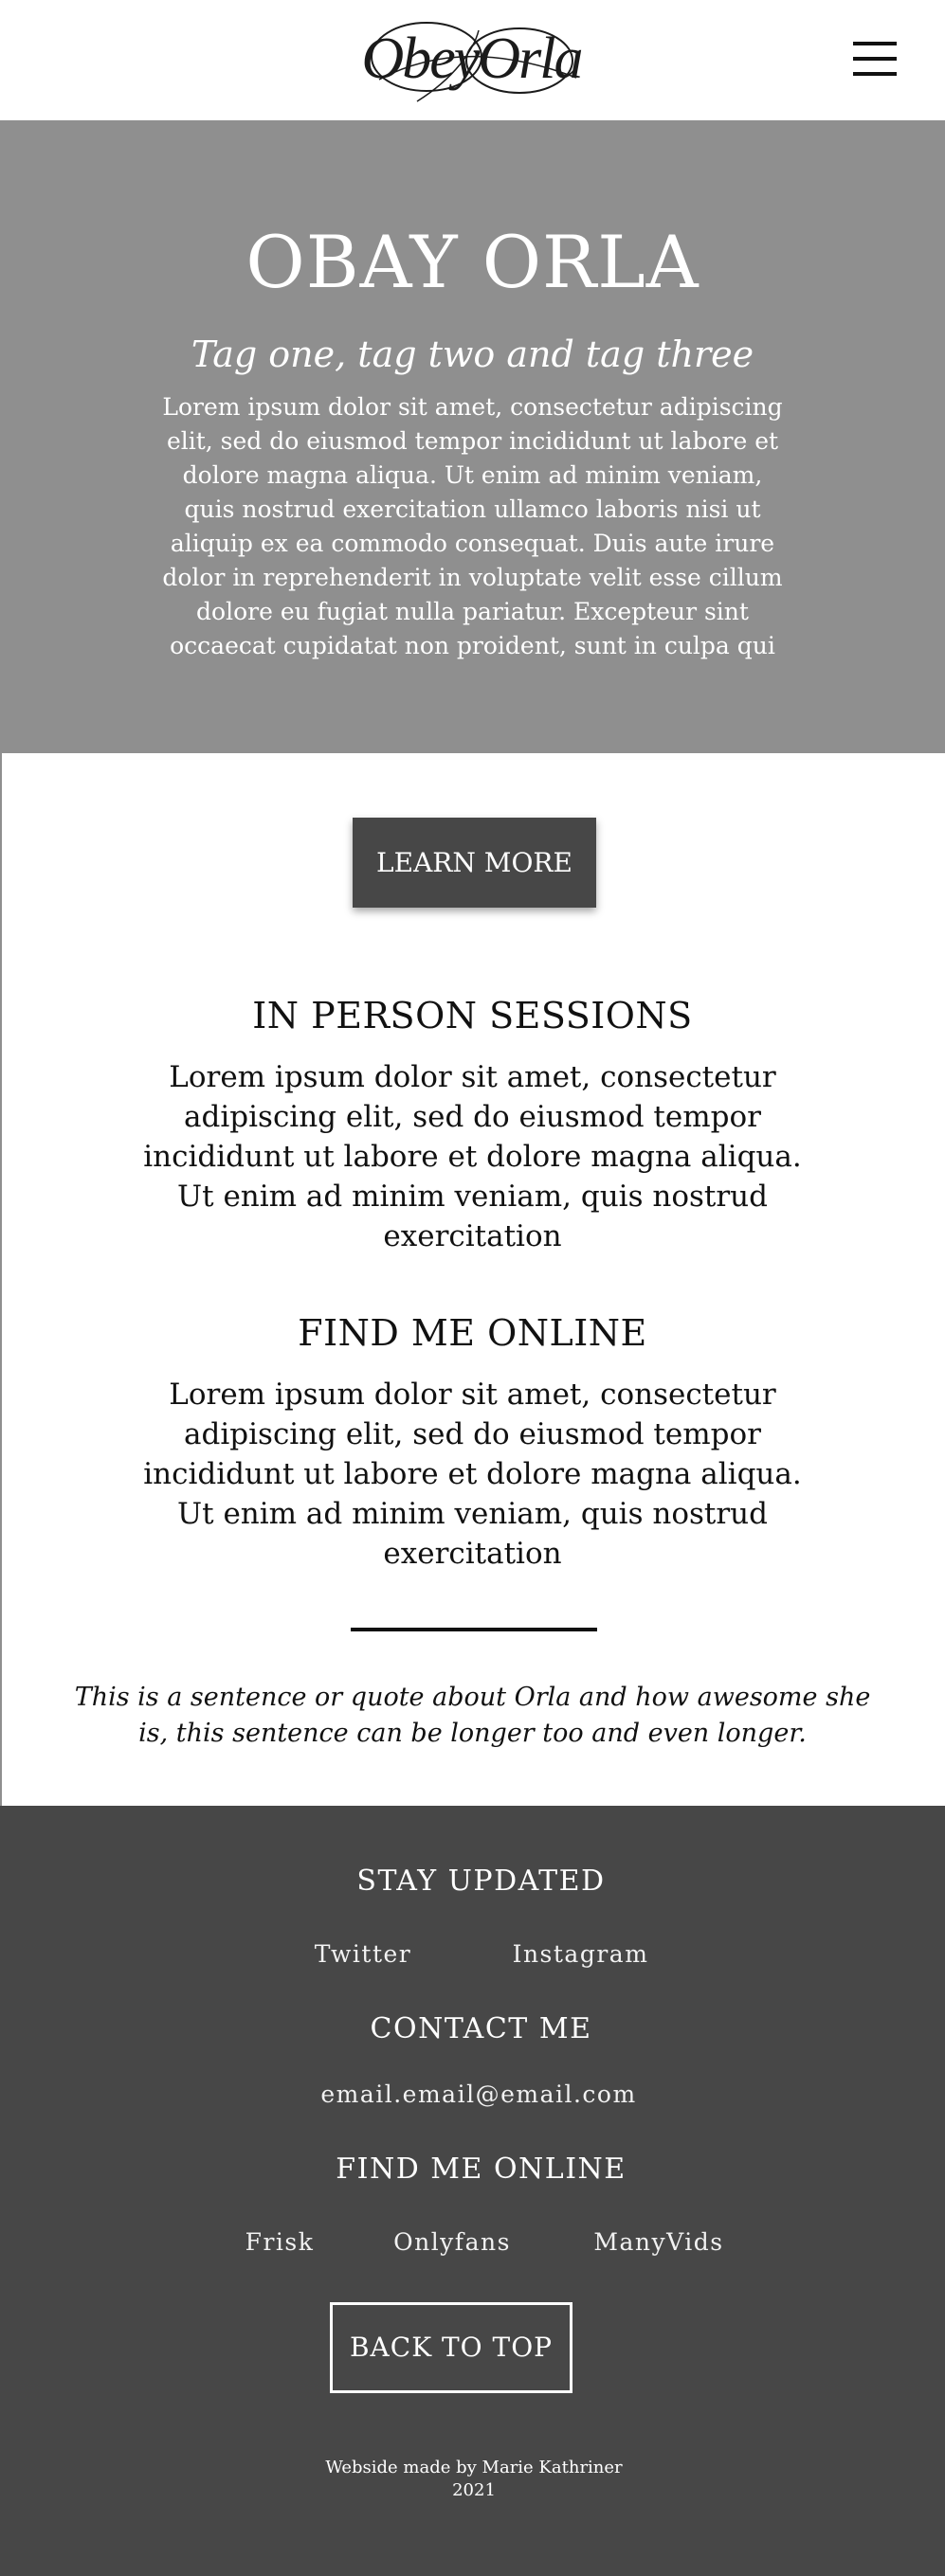  I want to click on site-header: ObeyOrla, so click(472, 60).